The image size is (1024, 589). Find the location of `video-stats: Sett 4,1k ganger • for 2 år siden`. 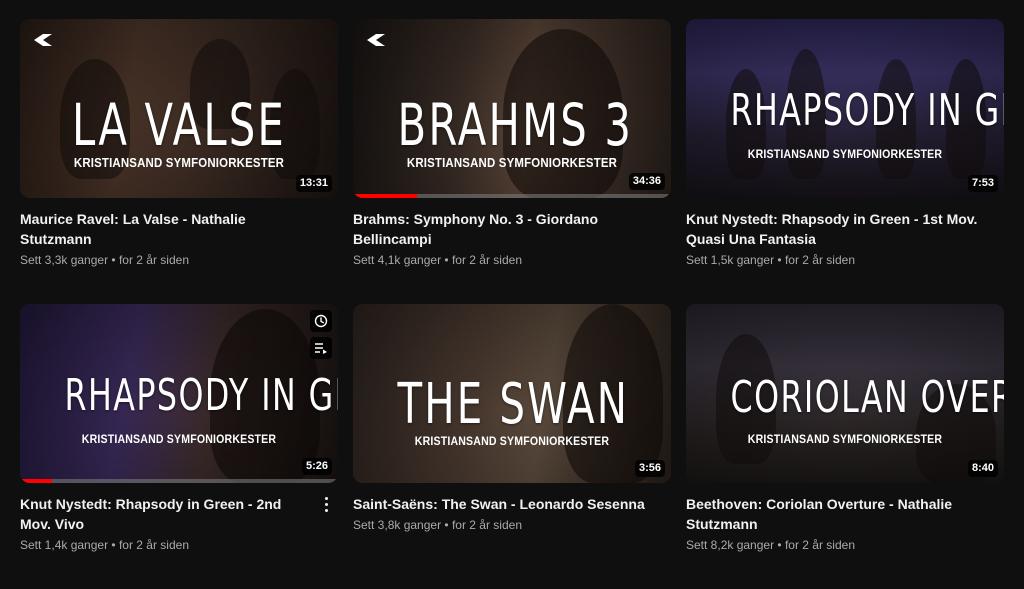

video-stats: Sett 4,1k ganger • for 2 år siden is located at coordinates (500, 260).